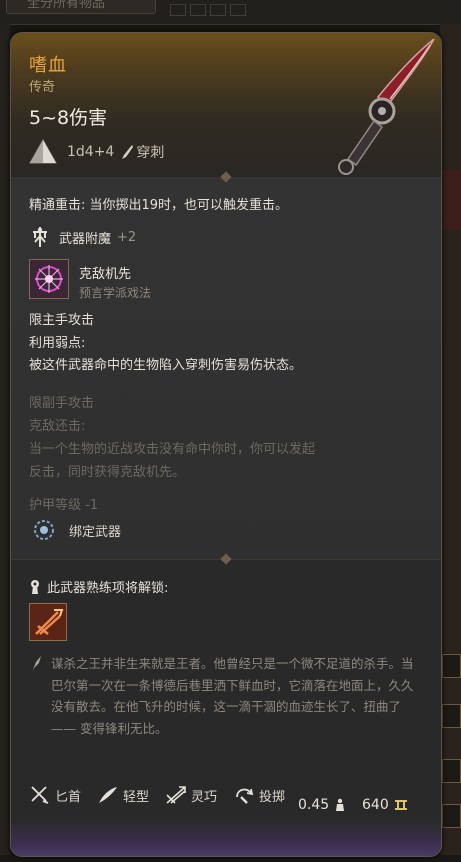 This screenshot has height=862, width=461. I want to click on item-damage: 5~8伤害, so click(68, 118).